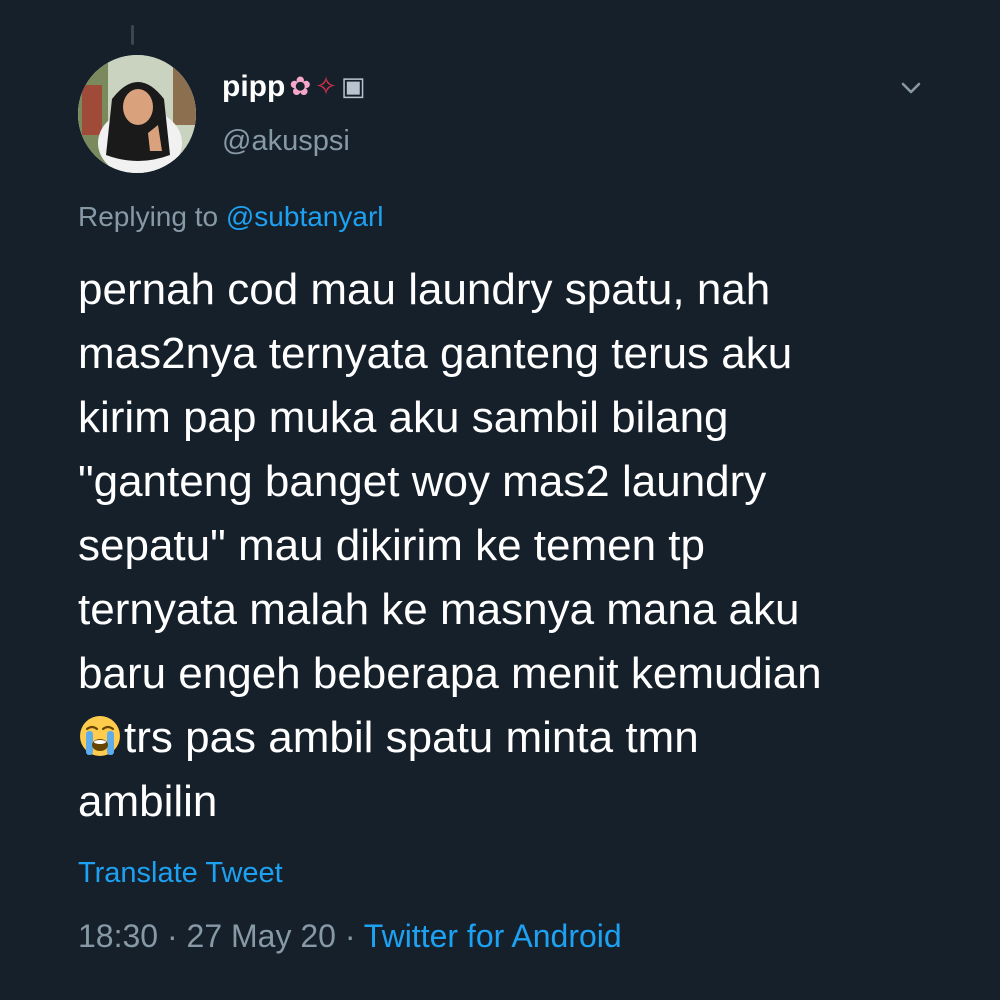 This screenshot has height=1000, width=1000. What do you see at coordinates (424, 289) in the screenshot?
I see `tweet-line: pernah cod mau laundry spatu, nah` at bounding box center [424, 289].